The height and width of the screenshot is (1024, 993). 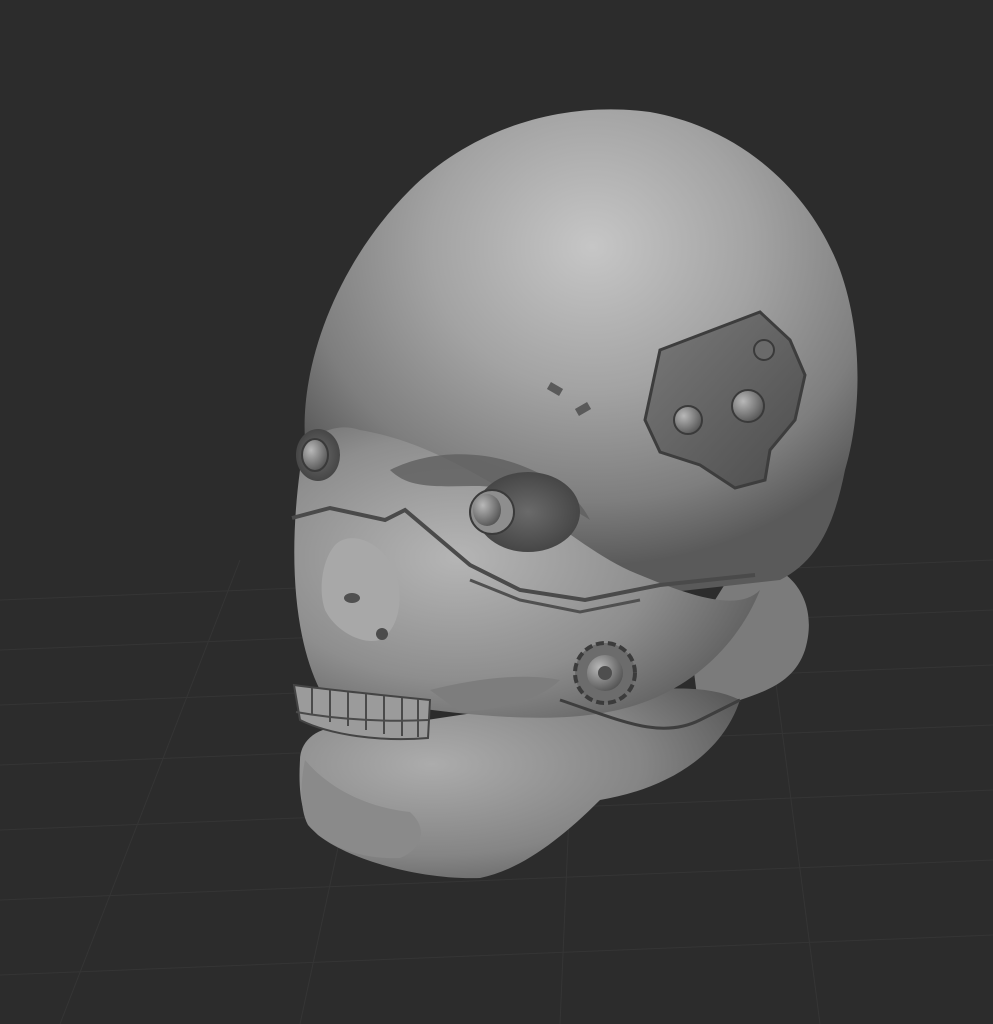 I want to click on nostril-left, so click(x=352, y=598).